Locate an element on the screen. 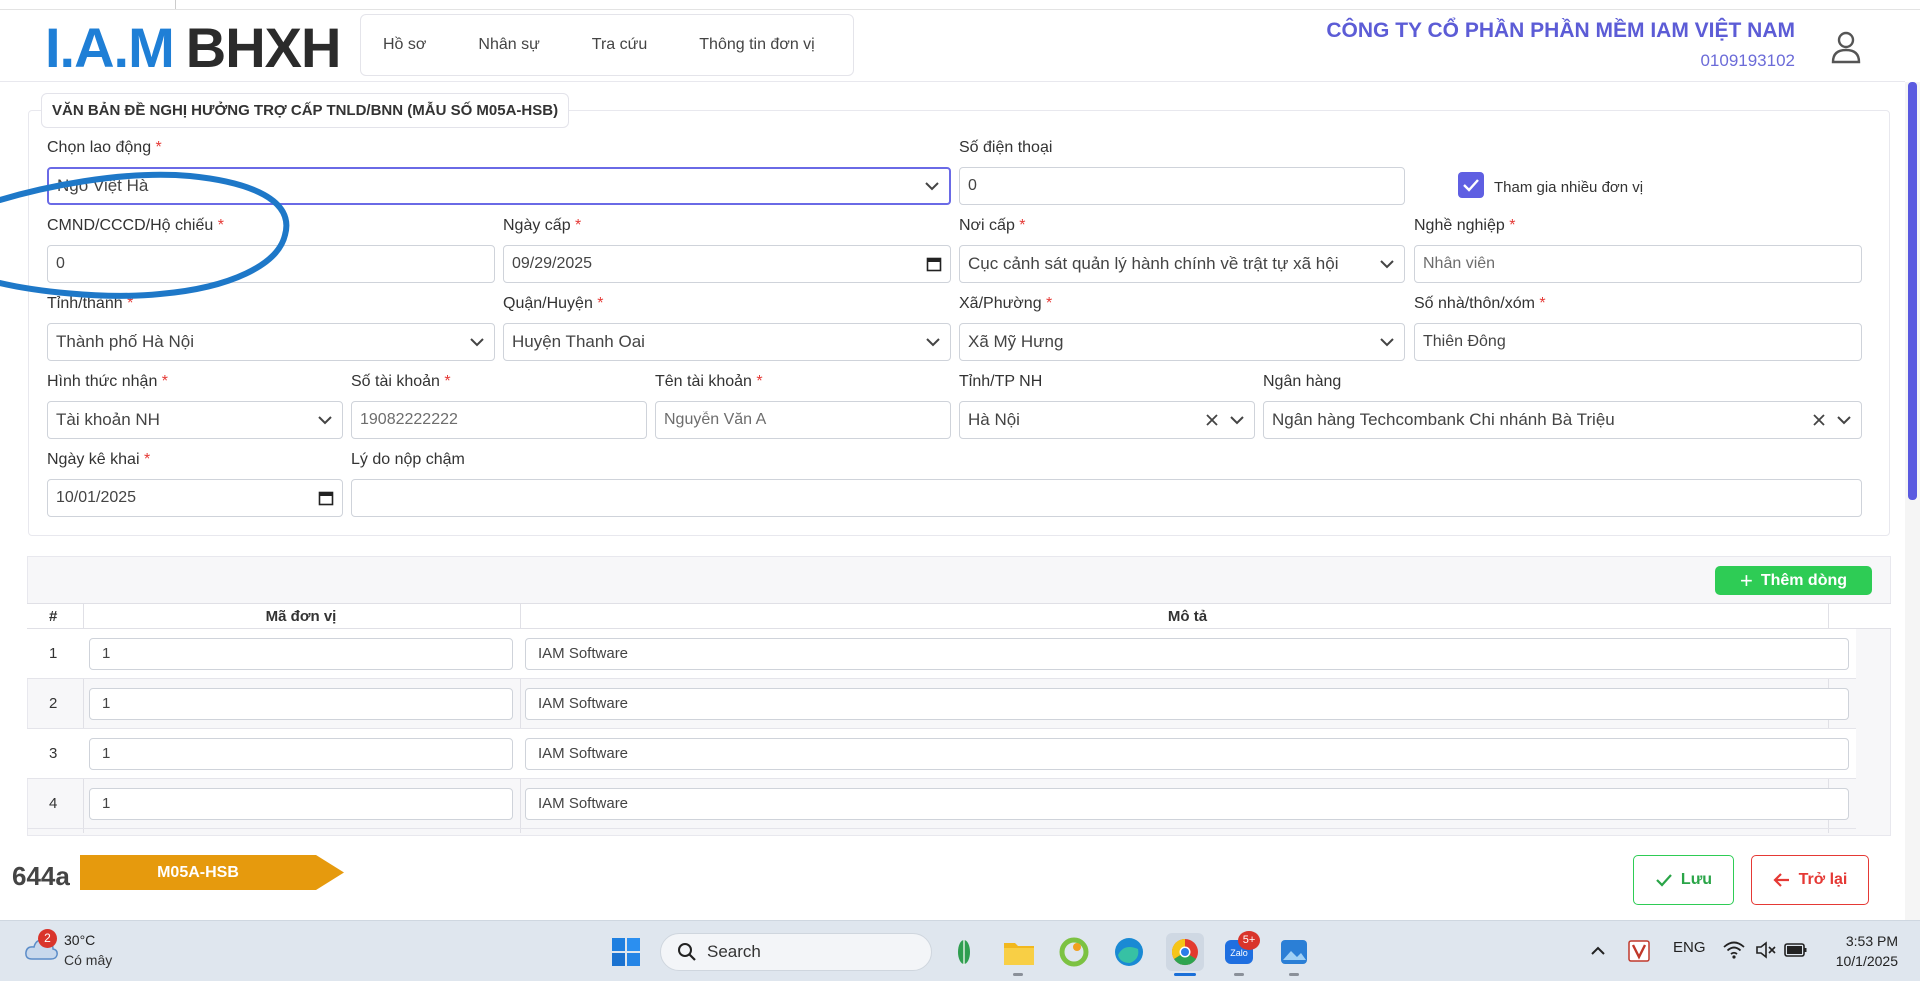  address-input: Thiên Đông is located at coordinates (1638, 342).